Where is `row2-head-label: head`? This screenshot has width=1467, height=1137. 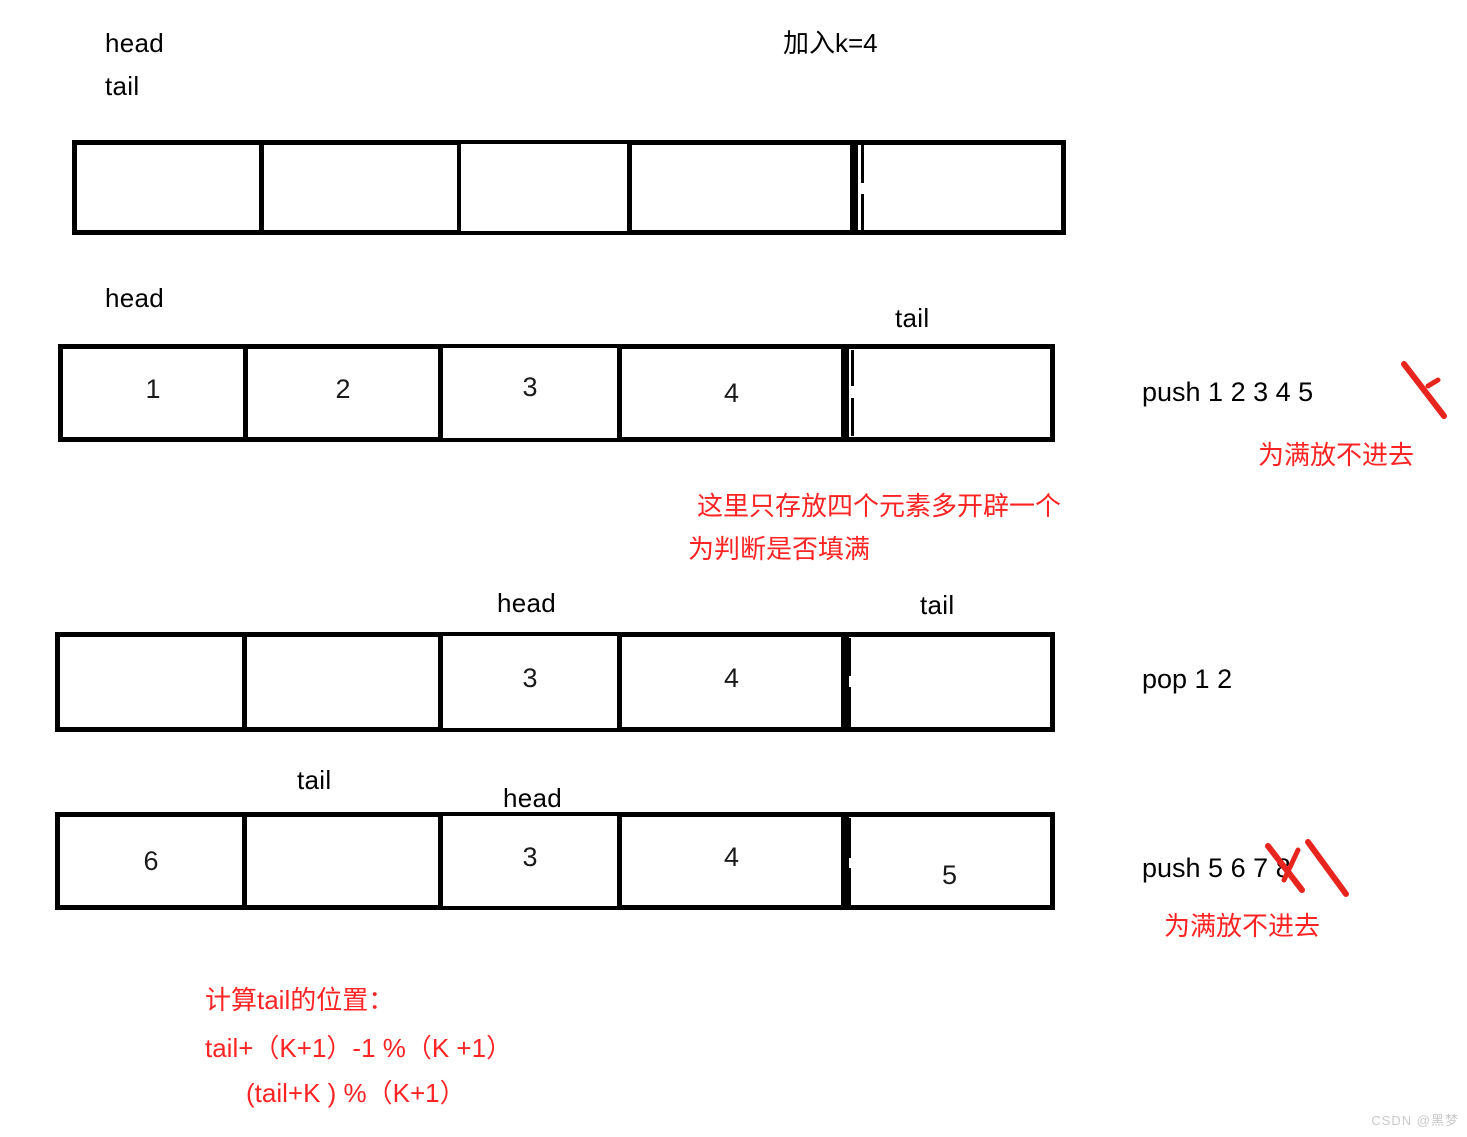
row2-head-label: head is located at coordinates (135, 298).